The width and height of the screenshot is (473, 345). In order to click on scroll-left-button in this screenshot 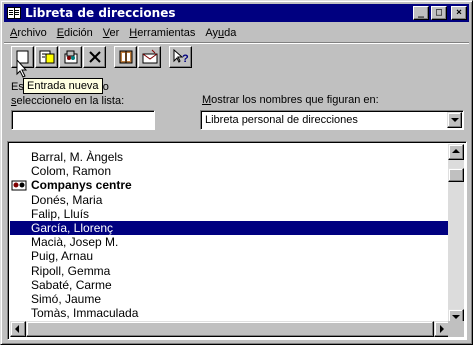, I will do `click(18, 329)`.